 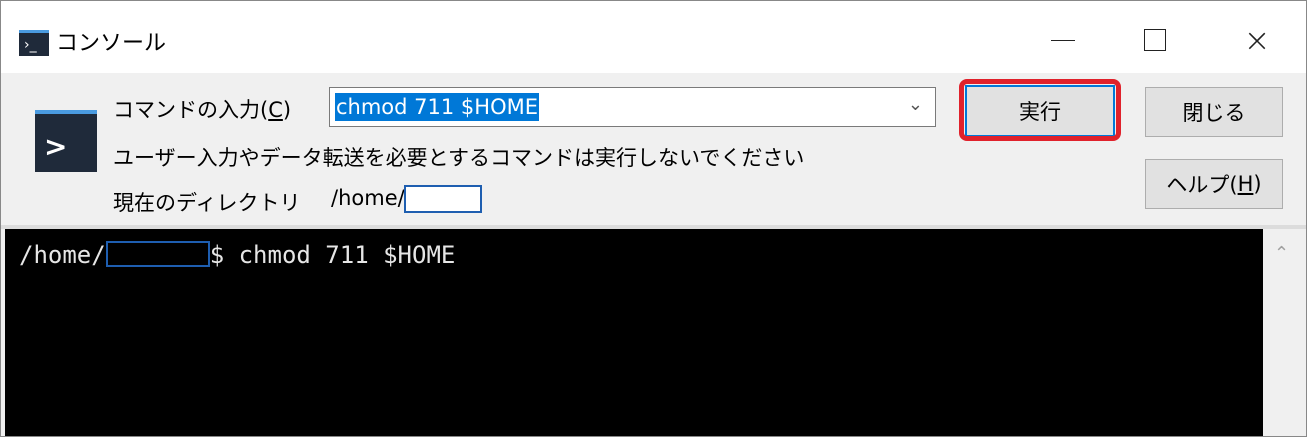 I want to click on console-app-icon: ›_, so click(x=34, y=43).